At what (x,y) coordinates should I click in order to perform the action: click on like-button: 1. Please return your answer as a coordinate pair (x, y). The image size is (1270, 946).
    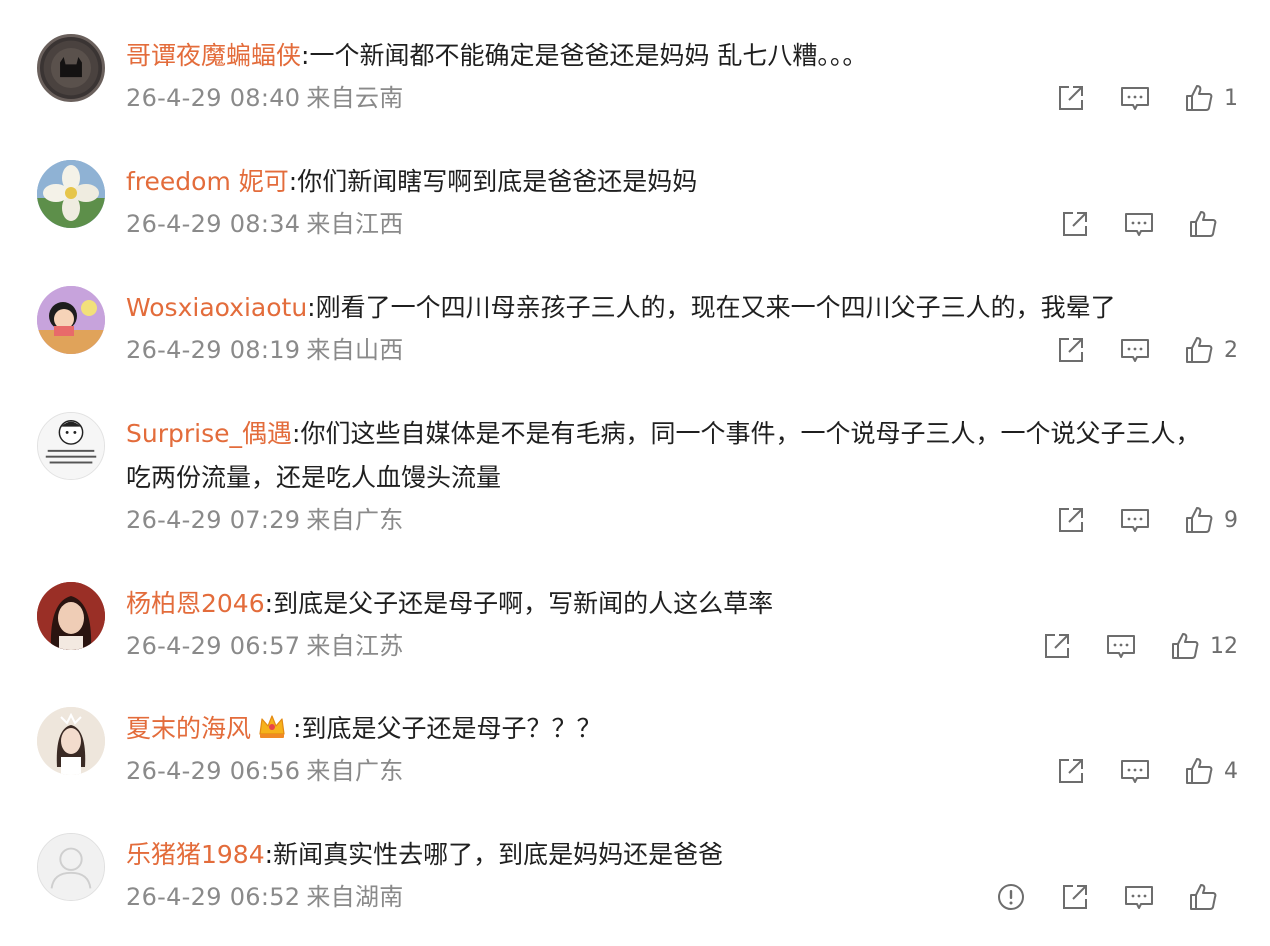
    Looking at the image, I should click on (1211, 98).